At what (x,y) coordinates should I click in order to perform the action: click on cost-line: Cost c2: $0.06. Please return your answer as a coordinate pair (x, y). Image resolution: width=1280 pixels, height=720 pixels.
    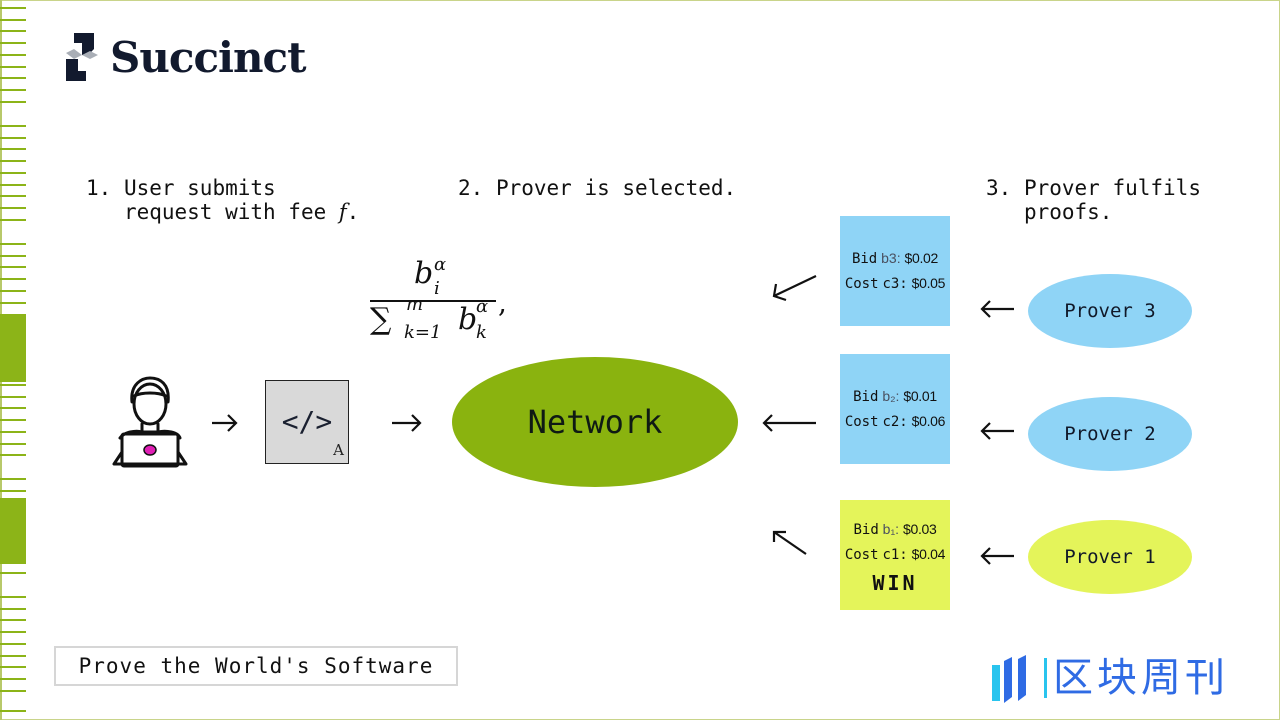
    Looking at the image, I should click on (895, 421).